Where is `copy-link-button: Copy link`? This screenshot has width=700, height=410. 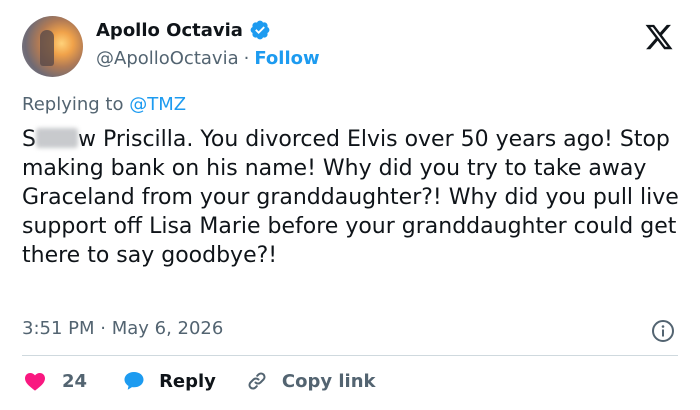
copy-link-button: Copy link is located at coordinates (310, 381).